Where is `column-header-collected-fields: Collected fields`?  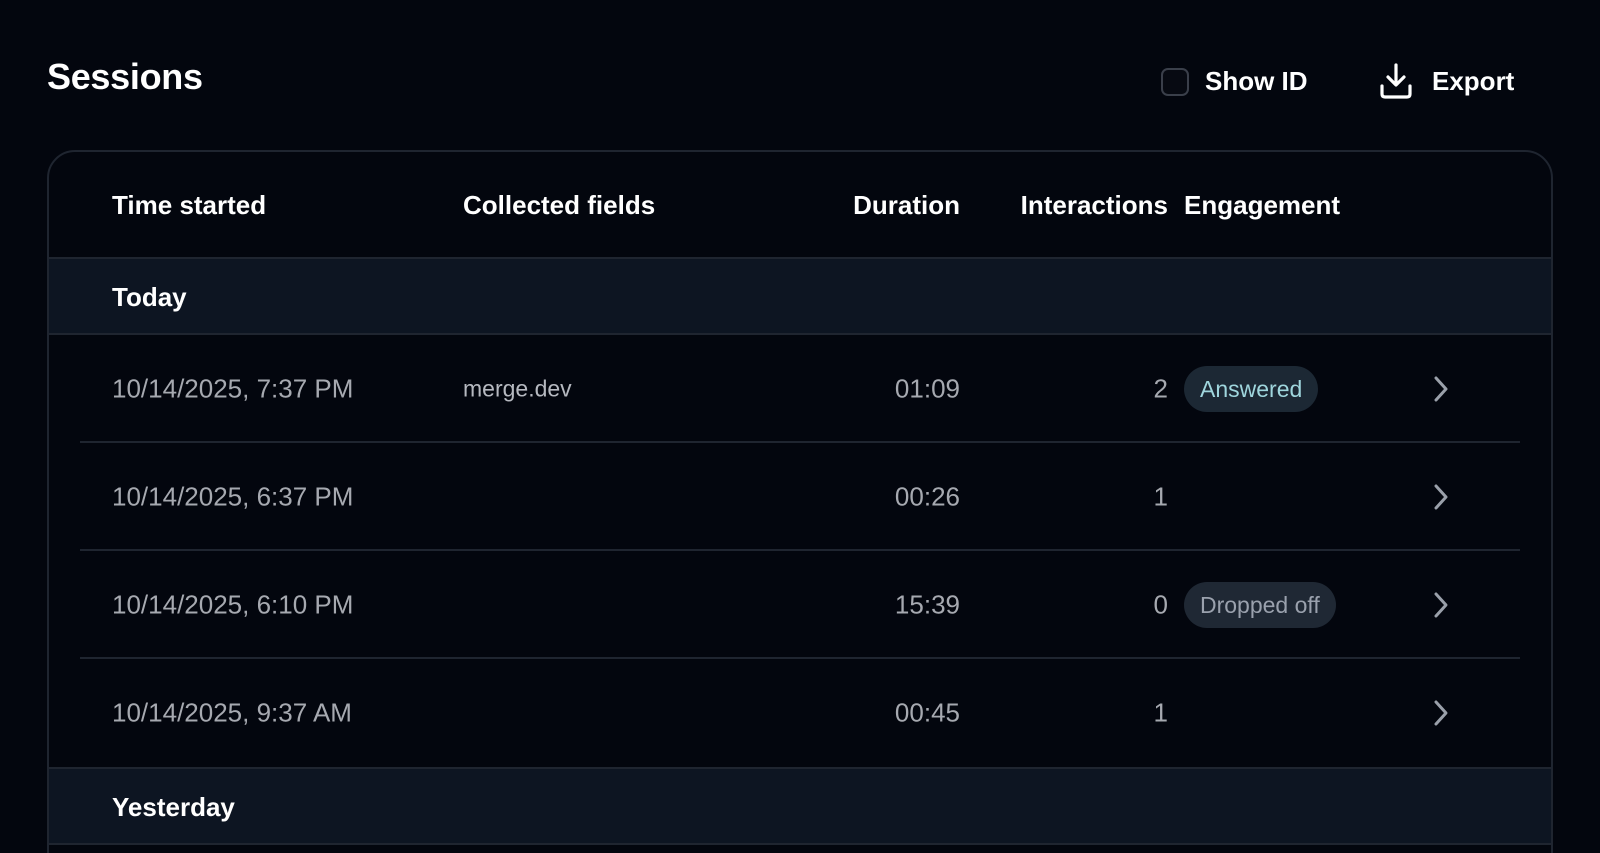
column-header-collected-fields: Collected fields is located at coordinates (559, 205).